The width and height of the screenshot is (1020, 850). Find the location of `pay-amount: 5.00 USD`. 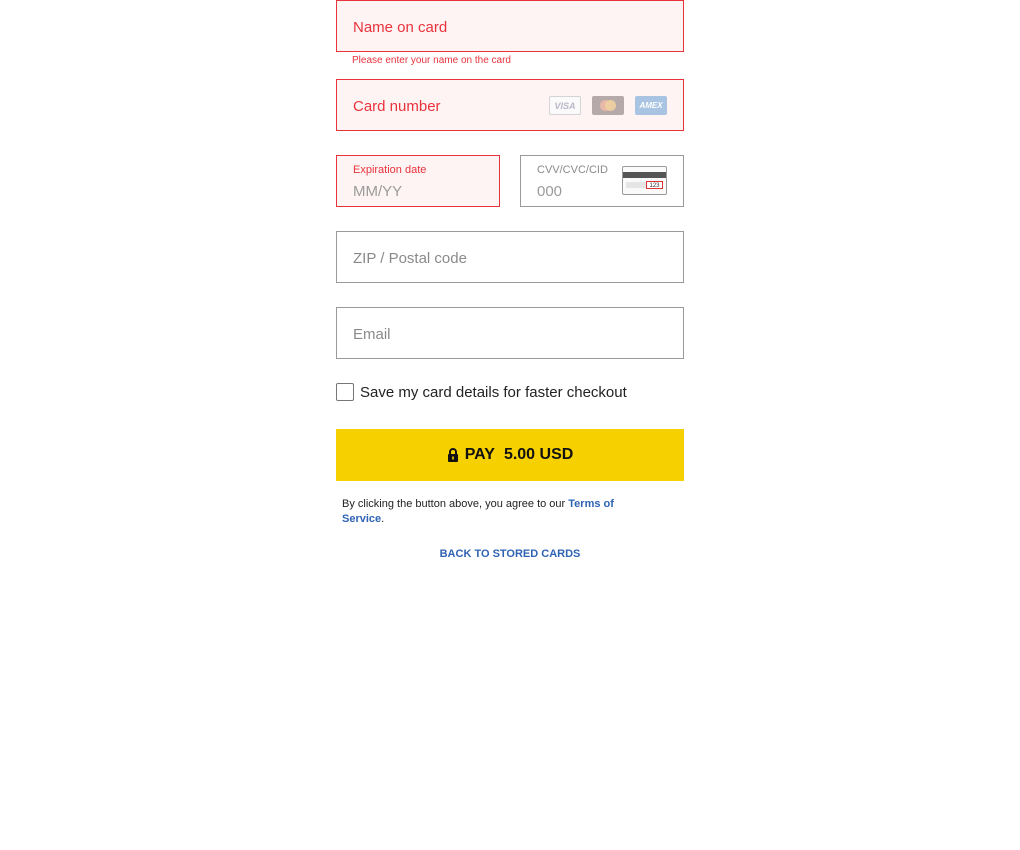

pay-amount: 5.00 USD is located at coordinates (538, 454).